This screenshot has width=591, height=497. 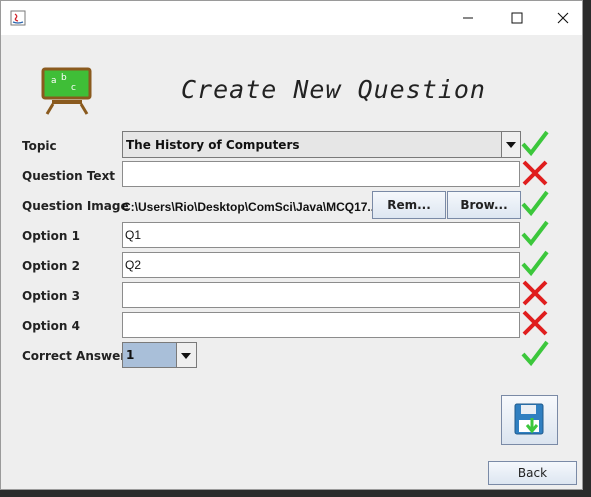 I want to click on option-2-field: Q2, so click(x=321, y=265).